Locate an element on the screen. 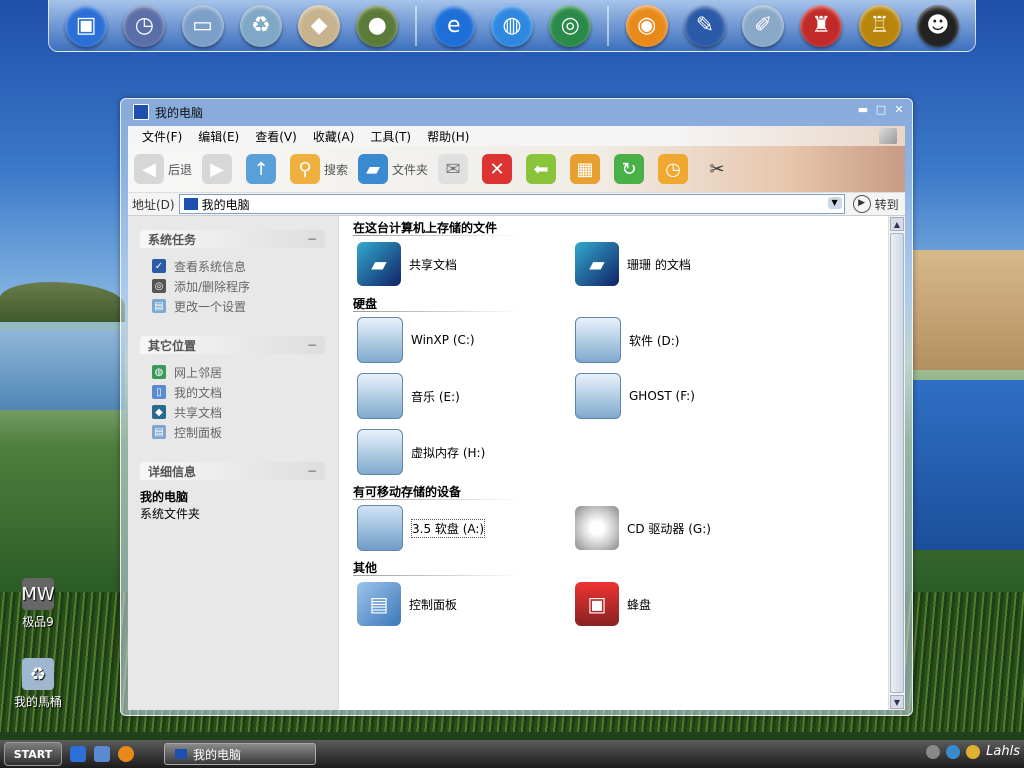  floppy-disk-icon is located at coordinates (380, 528).